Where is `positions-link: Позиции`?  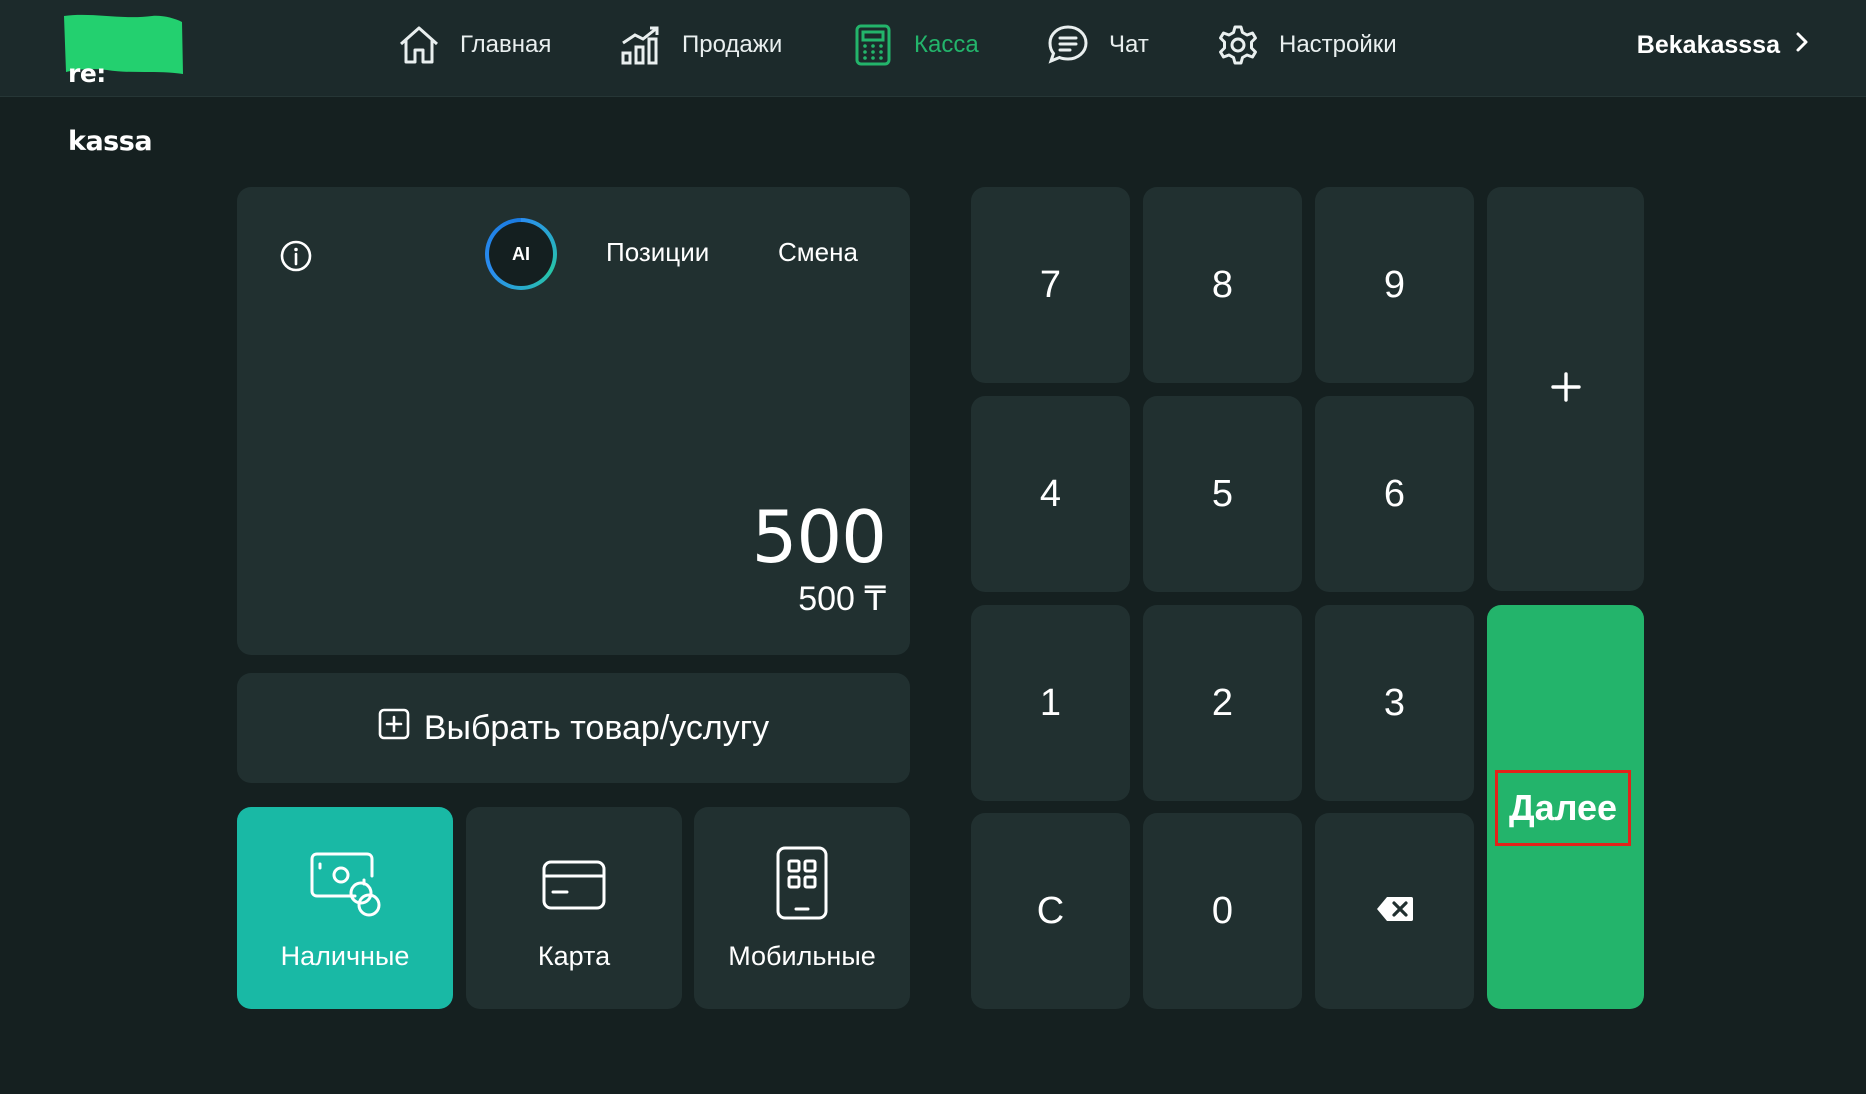
positions-link: Позиции is located at coordinates (657, 252).